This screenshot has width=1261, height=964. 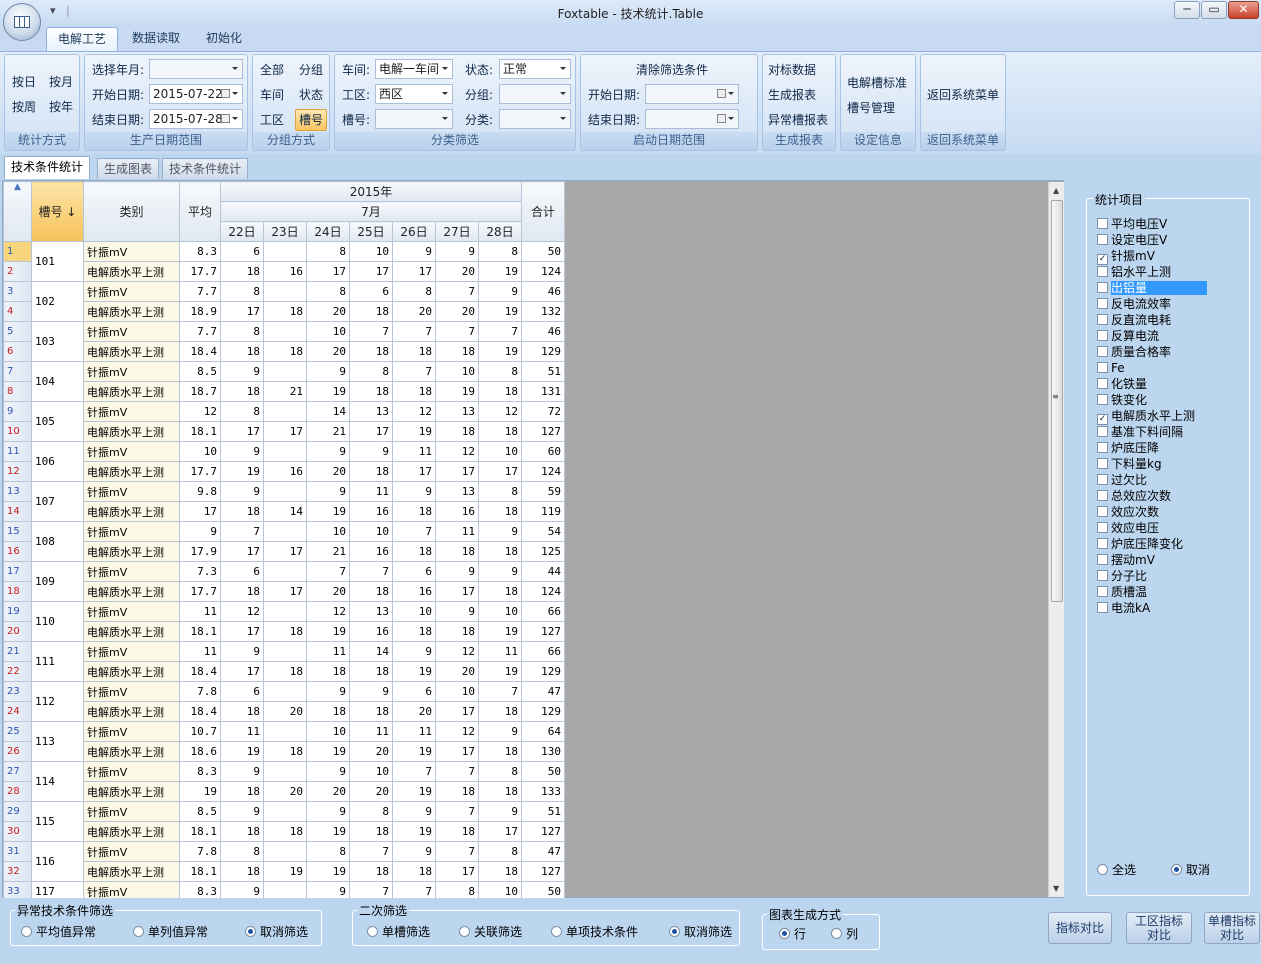 I want to click on average-cell: 18.7, so click(x=200, y=391).